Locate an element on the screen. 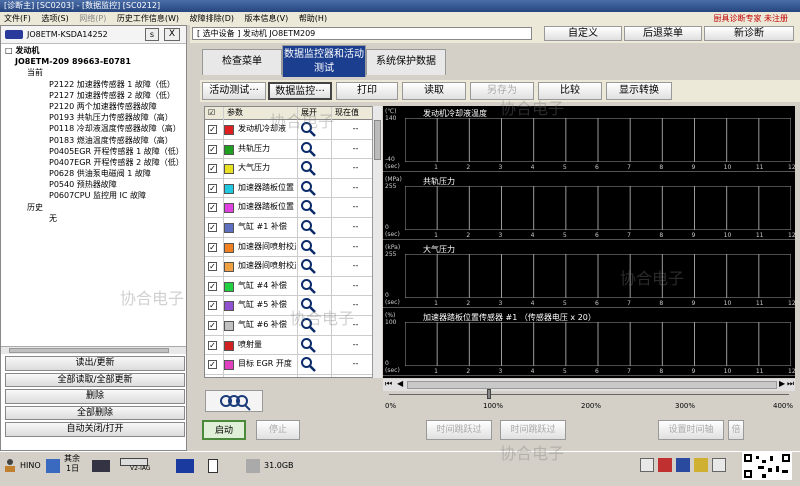  tree-item-dtc: P0118 冷却液温度传感器故障（高） is located at coordinates (93, 128).